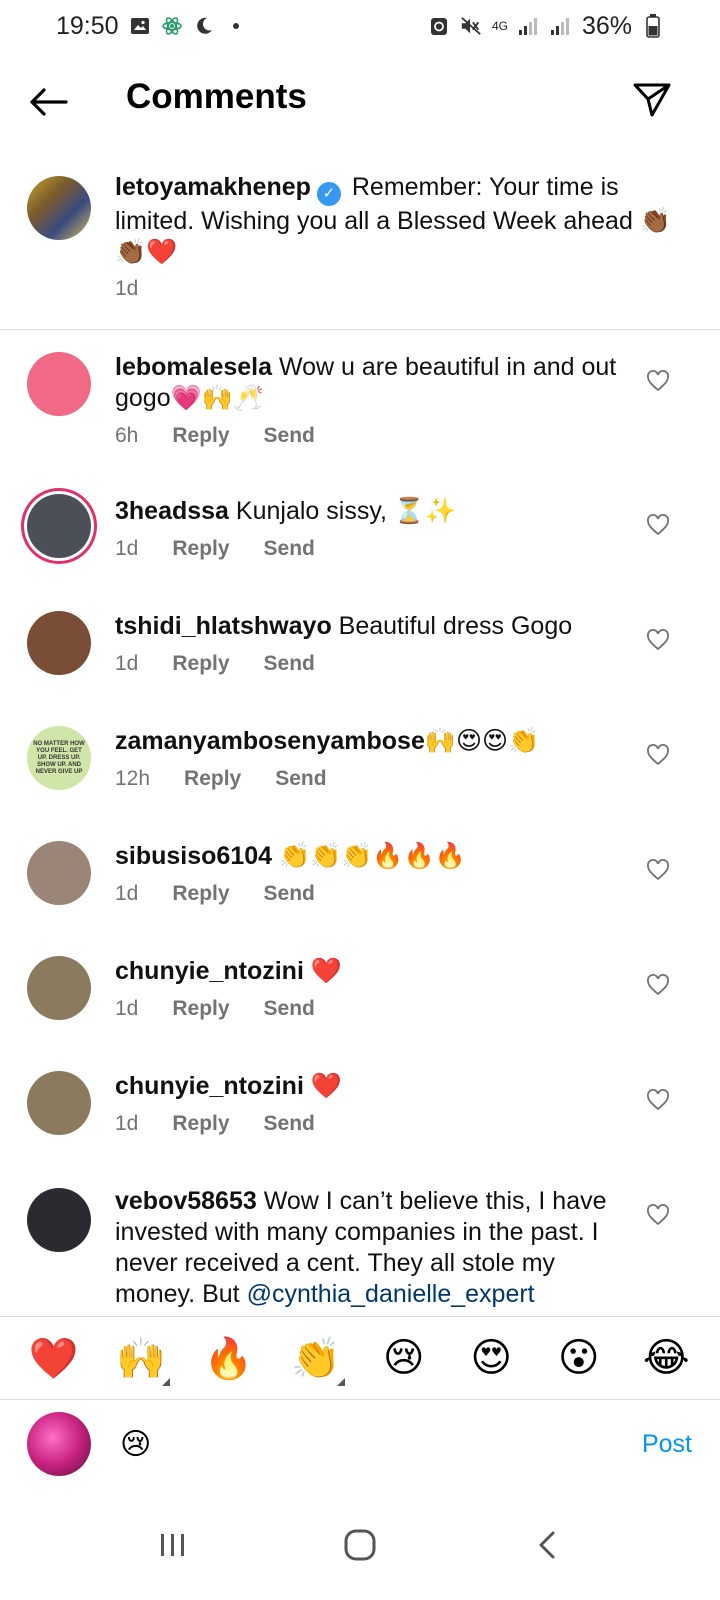 The image size is (720, 1600). Describe the element at coordinates (229, 1358) in the screenshot. I see `emoji-fire-button: 🔥` at that location.